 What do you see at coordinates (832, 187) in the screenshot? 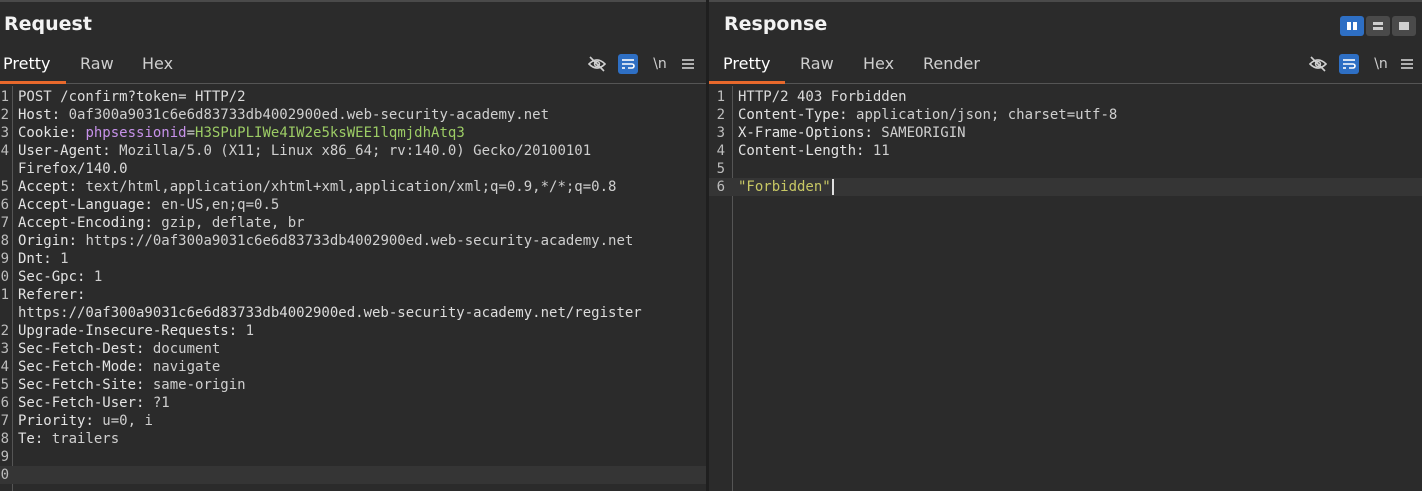
I see `text-caret` at bounding box center [832, 187].